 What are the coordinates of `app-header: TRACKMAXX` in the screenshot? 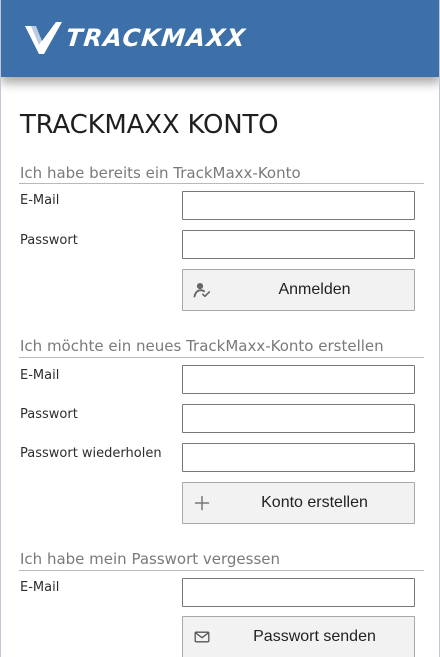 It's located at (220, 38).